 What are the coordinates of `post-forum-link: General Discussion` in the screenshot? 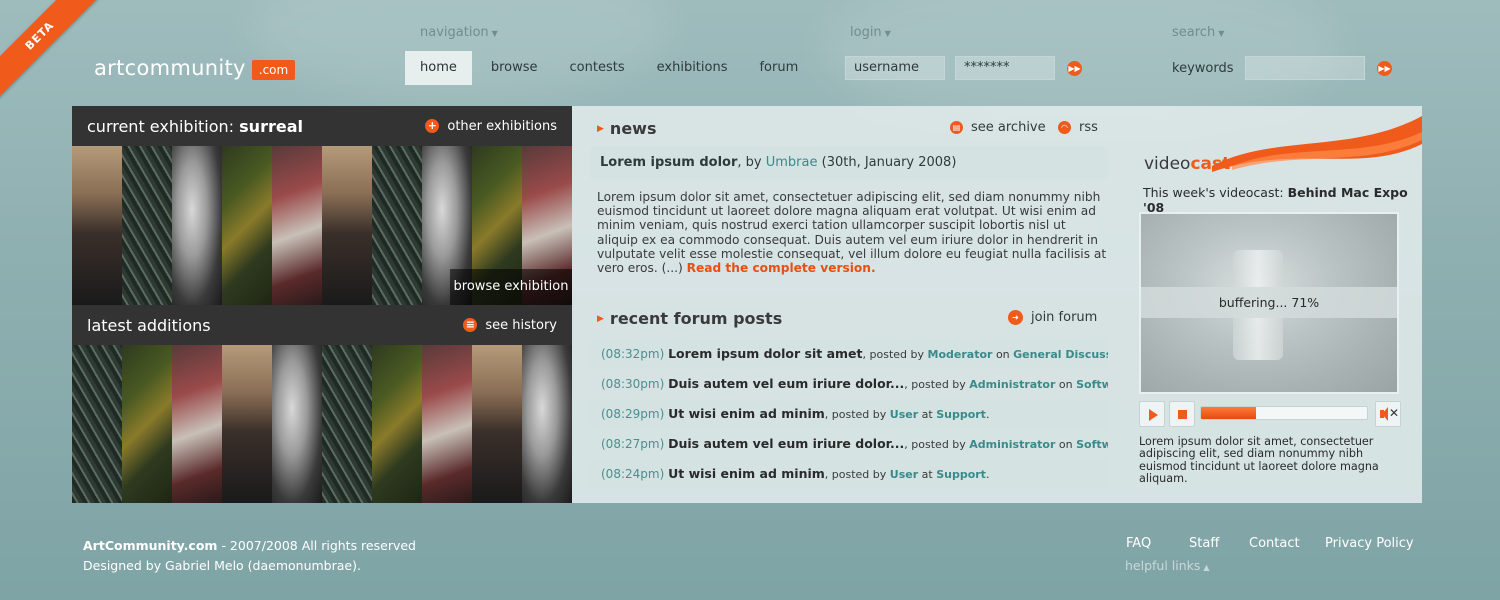 It's located at (1060, 354).